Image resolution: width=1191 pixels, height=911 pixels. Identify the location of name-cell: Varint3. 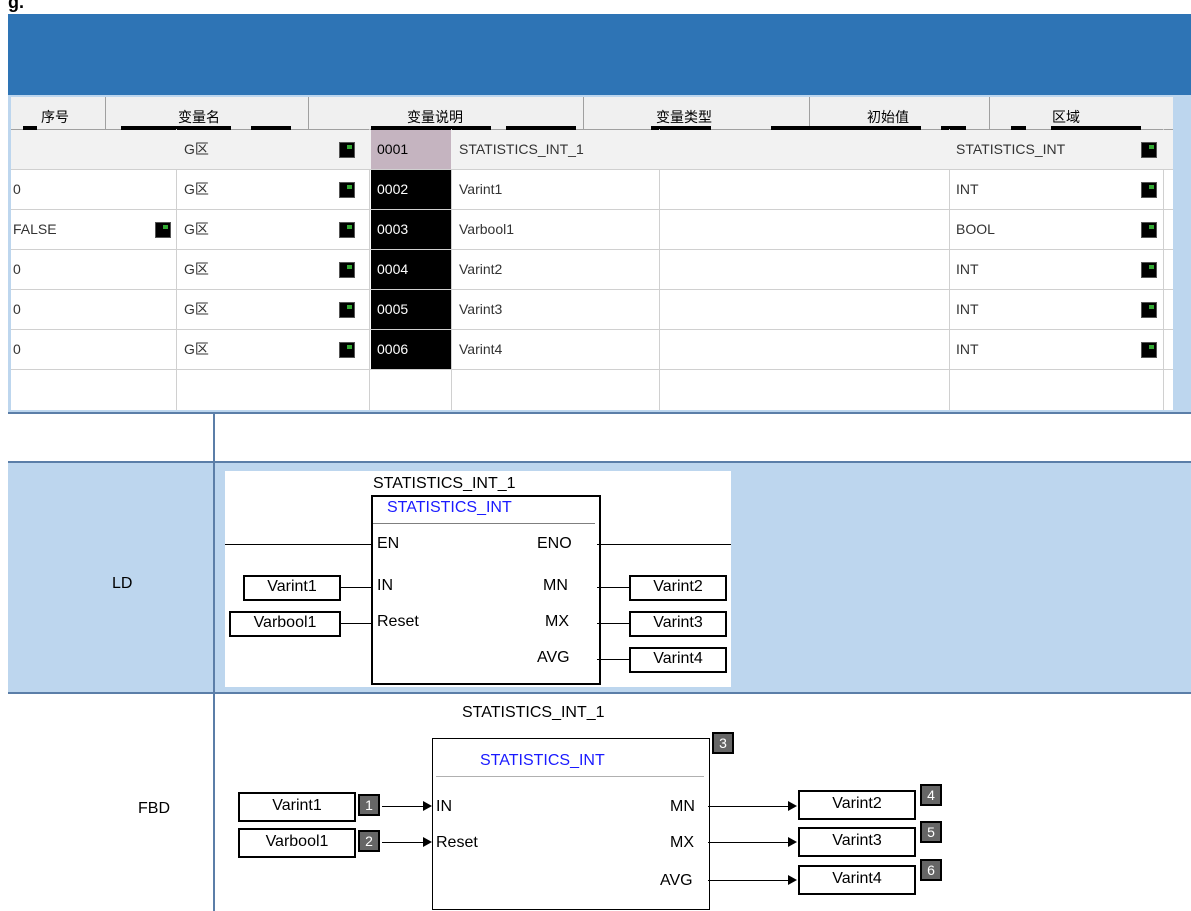
(556, 309).